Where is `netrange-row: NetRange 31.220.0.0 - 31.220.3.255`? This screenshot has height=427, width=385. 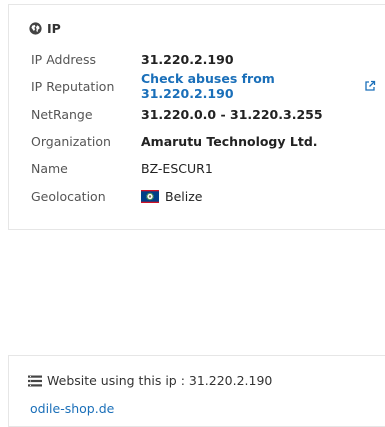
netrange-row: NetRange 31.220.0.0 - 31.220.3.255 is located at coordinates (203, 114).